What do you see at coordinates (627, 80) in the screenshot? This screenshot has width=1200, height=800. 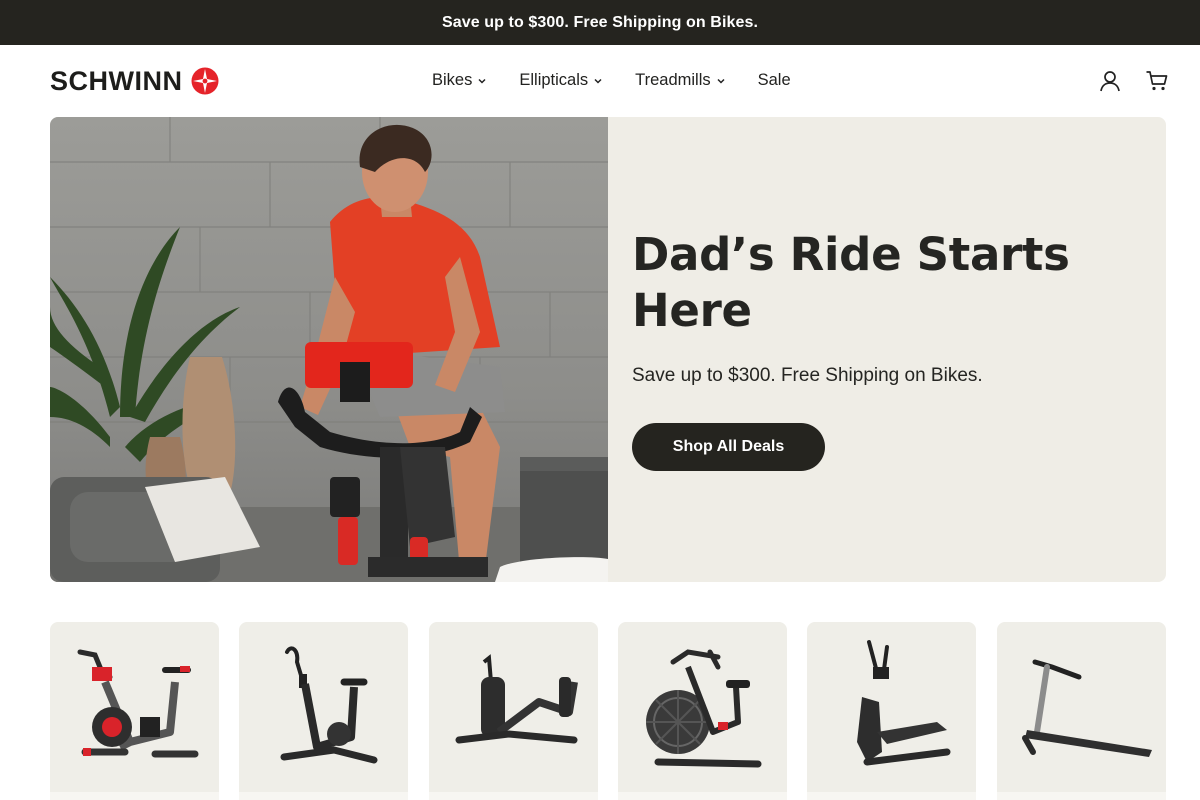 I see `main-nav: Bikes Ellipticals Treadmills Sale` at bounding box center [627, 80].